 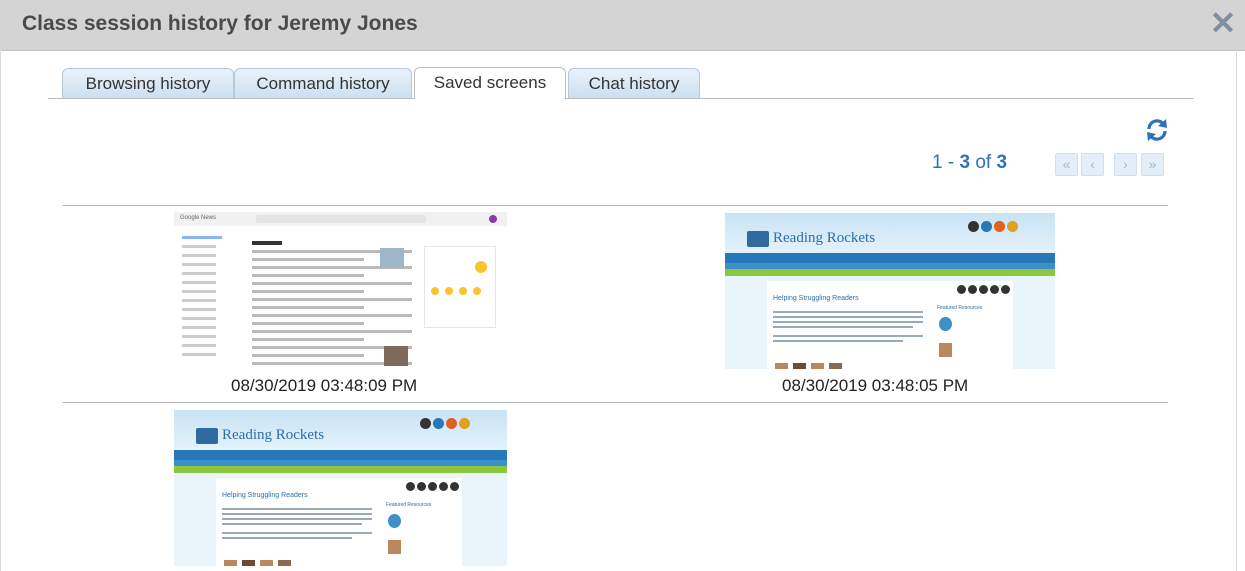 I want to click on news-sidebar, so click(x=204, y=300).